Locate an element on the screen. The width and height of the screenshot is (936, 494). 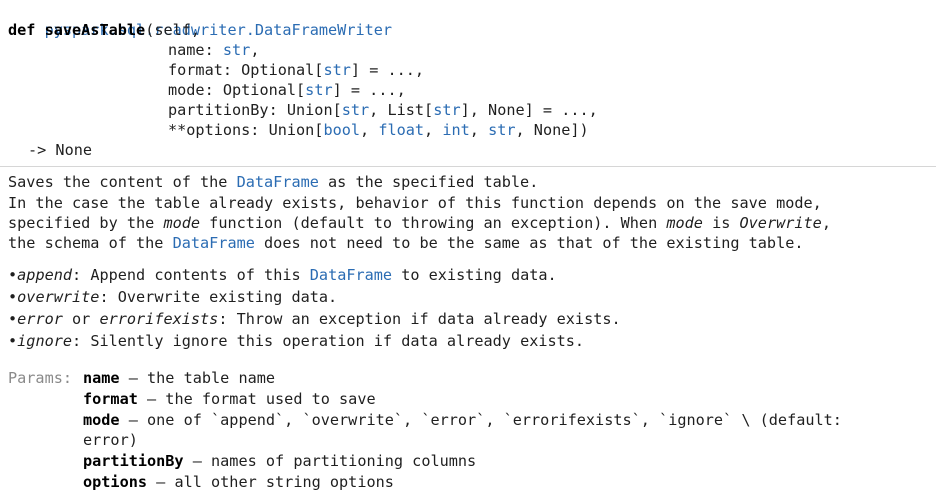
open-paren: (self, is located at coordinates (173, 30).